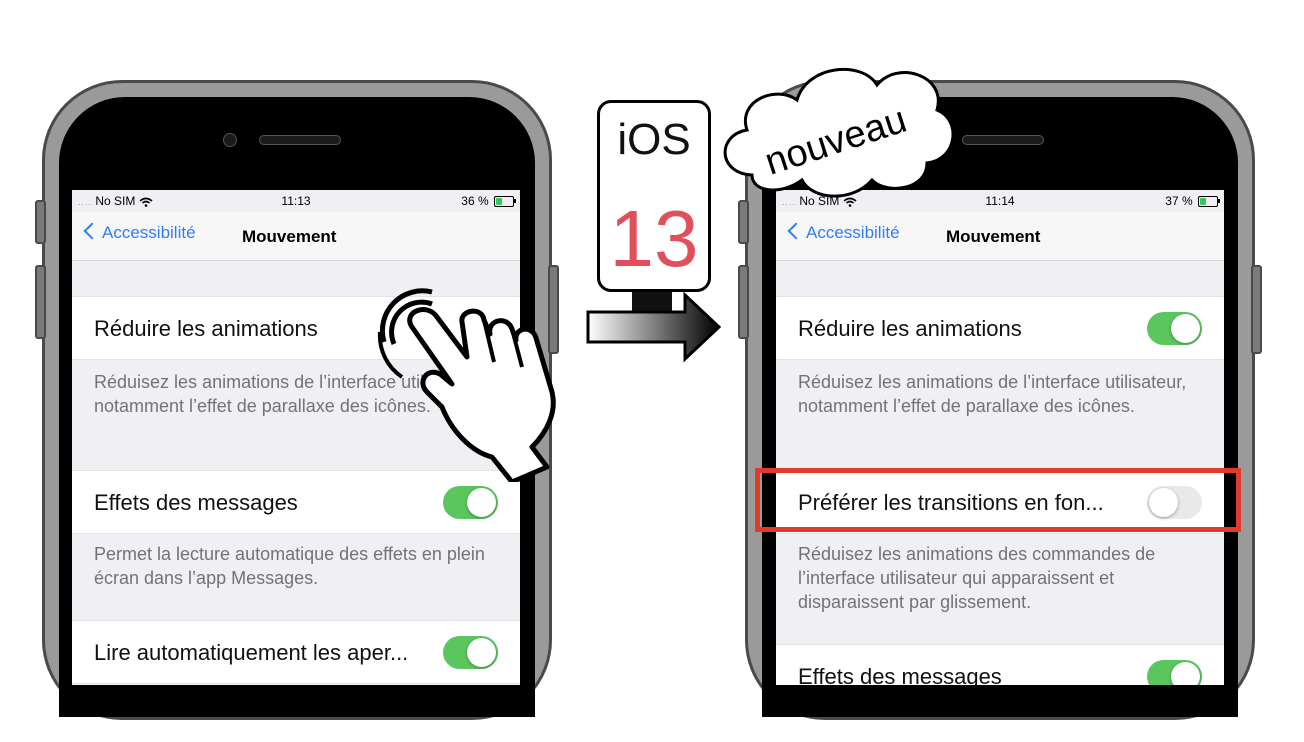 This screenshot has height=742, width=1304. I want to click on status-time: 11:13, so click(296, 201).